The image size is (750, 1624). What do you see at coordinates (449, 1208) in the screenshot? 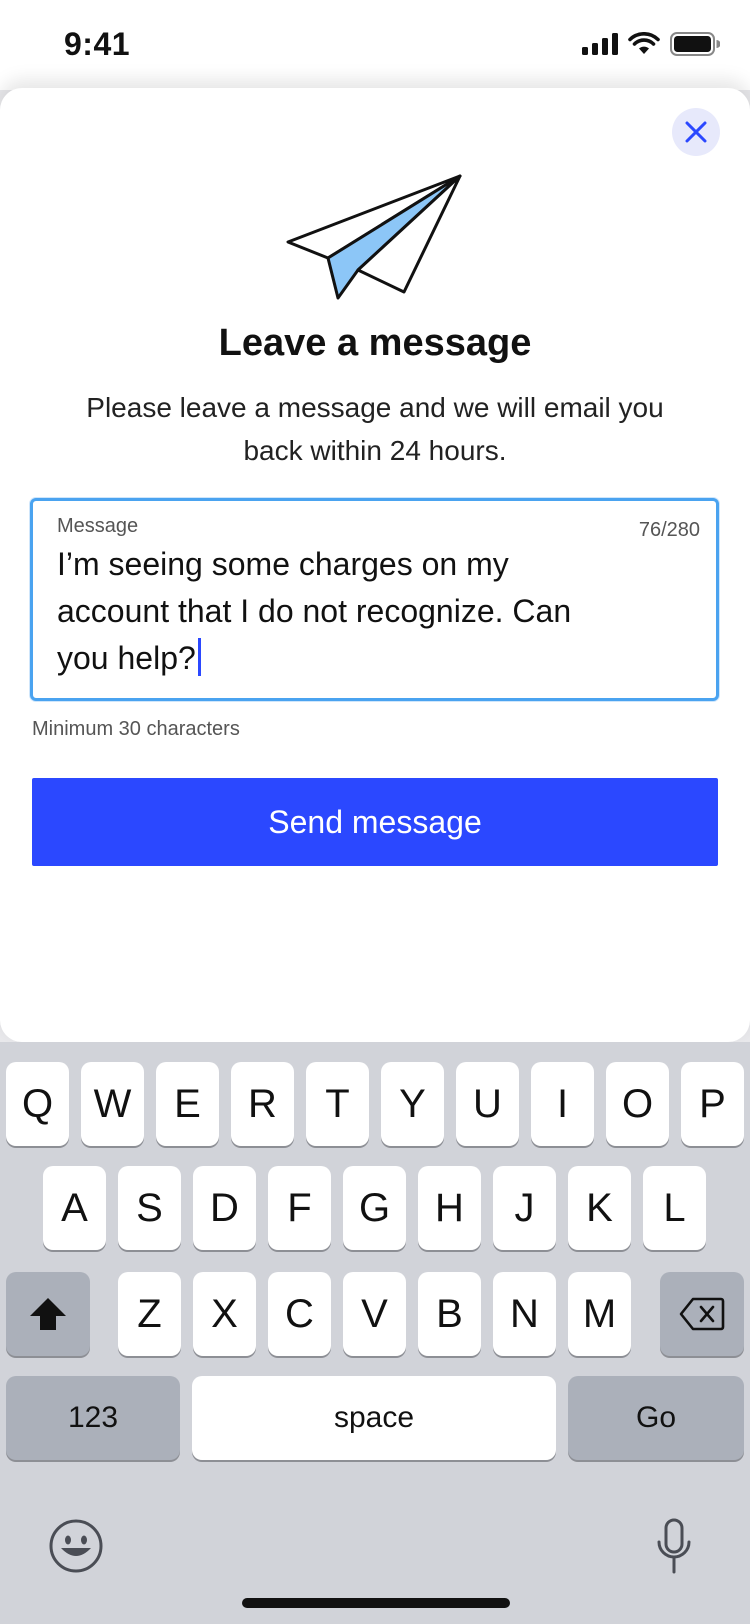
I see `key-h: H` at bounding box center [449, 1208].